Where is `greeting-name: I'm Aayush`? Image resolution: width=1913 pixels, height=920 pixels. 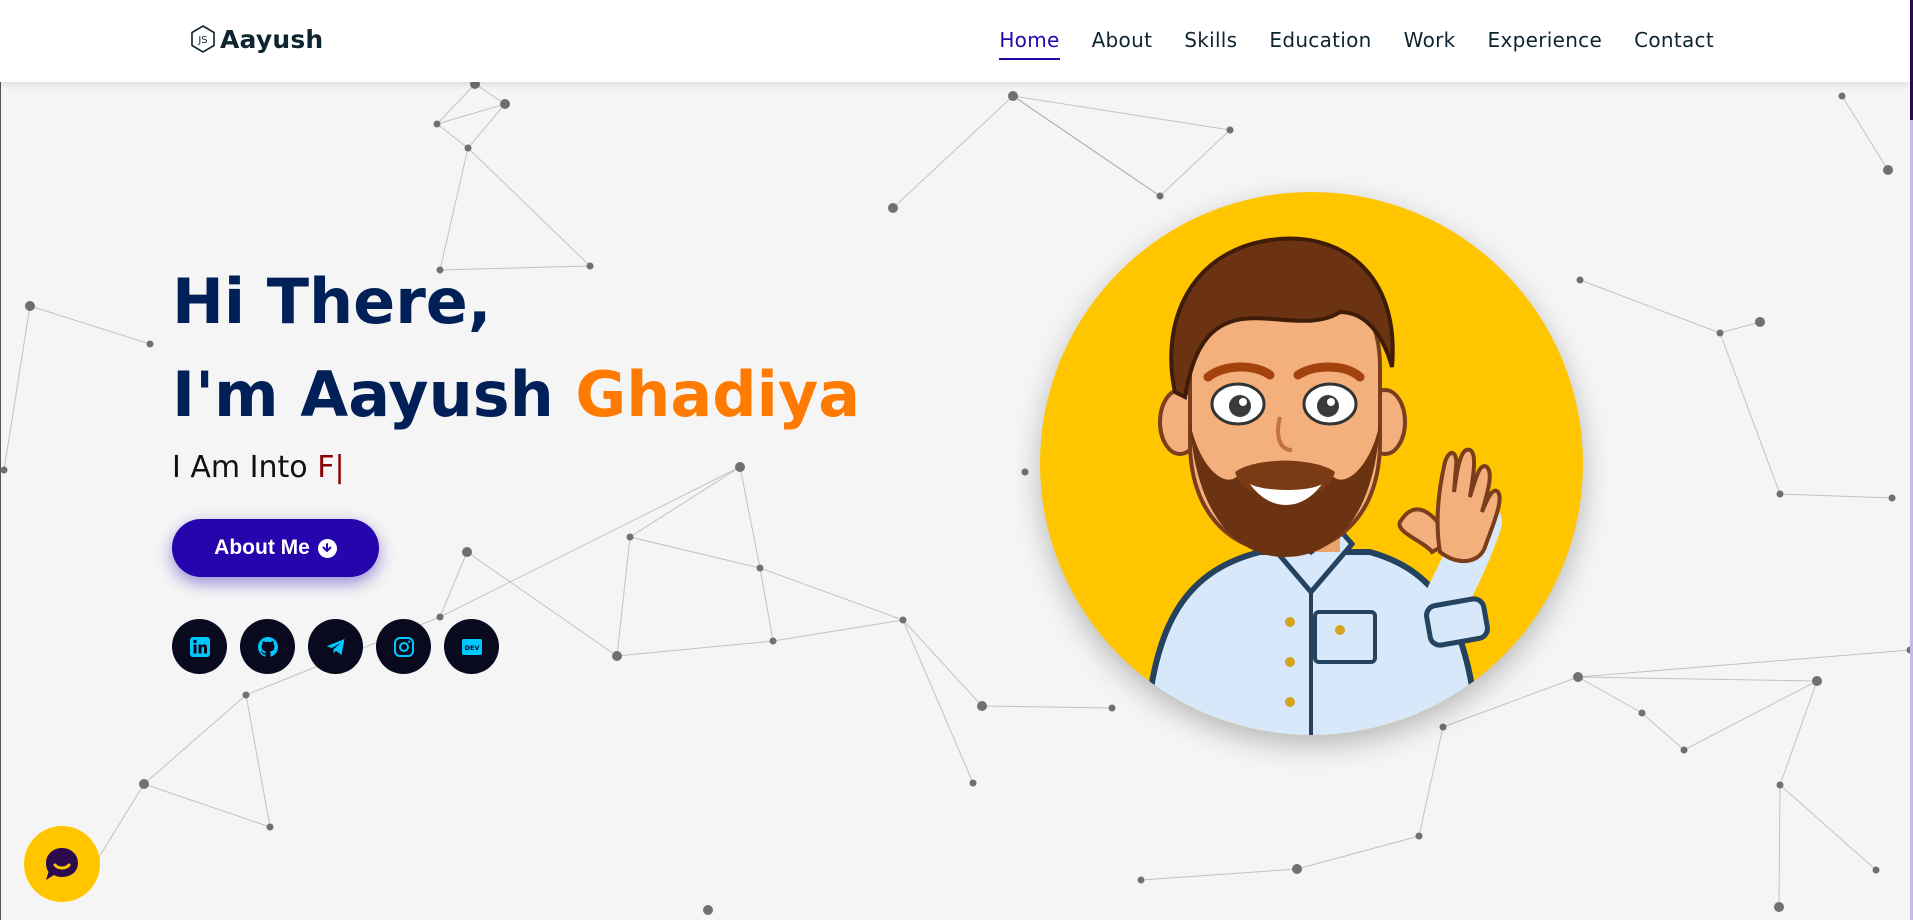 greeting-name: I'm Aayush is located at coordinates (363, 394).